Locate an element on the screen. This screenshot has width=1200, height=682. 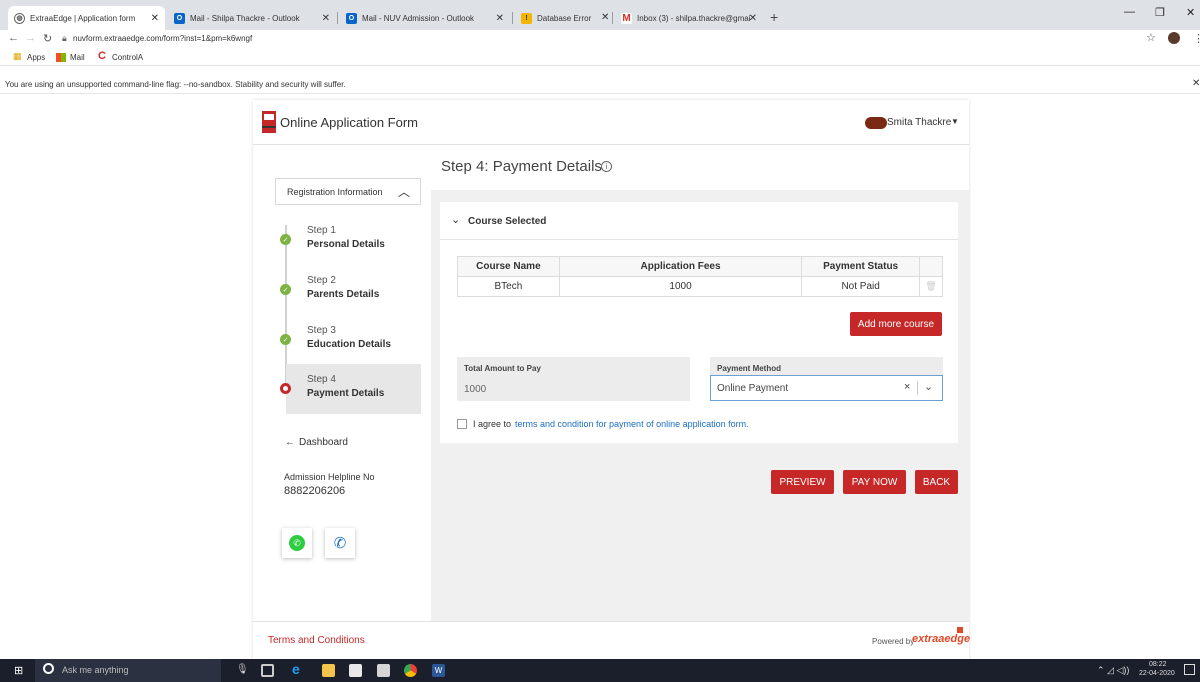
profile-avatar is located at coordinates (1174, 38).